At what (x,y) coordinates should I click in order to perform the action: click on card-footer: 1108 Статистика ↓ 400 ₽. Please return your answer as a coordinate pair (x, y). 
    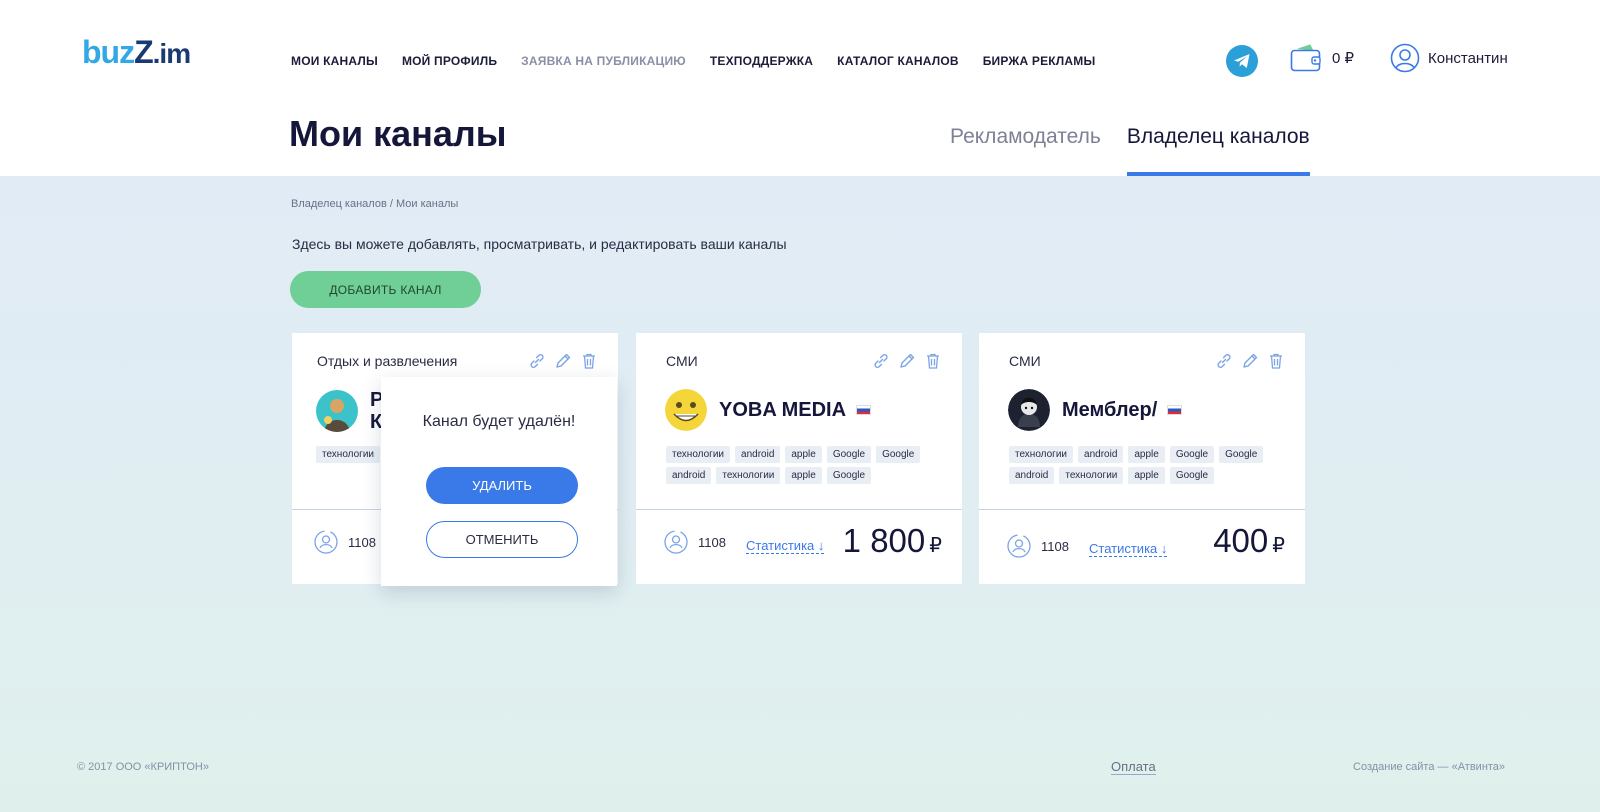
    Looking at the image, I should click on (1142, 546).